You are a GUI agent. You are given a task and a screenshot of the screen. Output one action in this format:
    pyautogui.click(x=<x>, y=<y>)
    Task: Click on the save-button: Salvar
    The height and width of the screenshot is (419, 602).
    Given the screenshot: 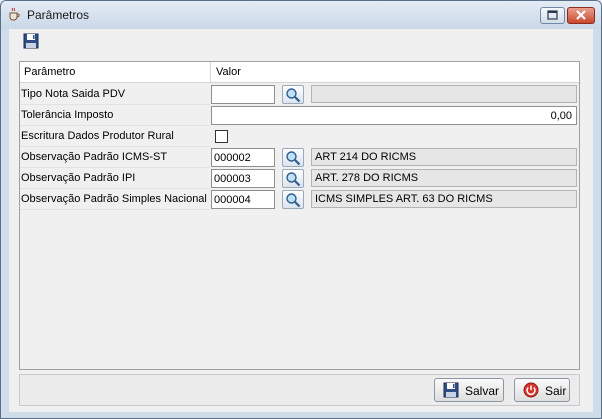 What is the action you would take?
    pyautogui.click(x=469, y=390)
    